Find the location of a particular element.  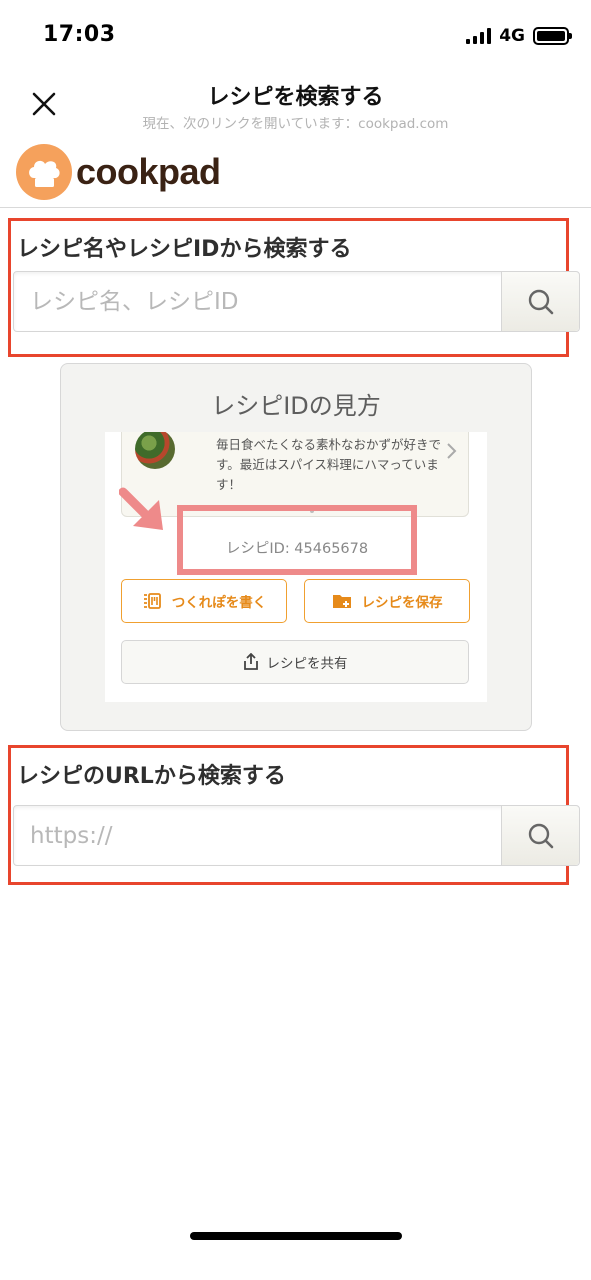

write-tsukurepo-button: つくれぽを書く is located at coordinates (204, 601).